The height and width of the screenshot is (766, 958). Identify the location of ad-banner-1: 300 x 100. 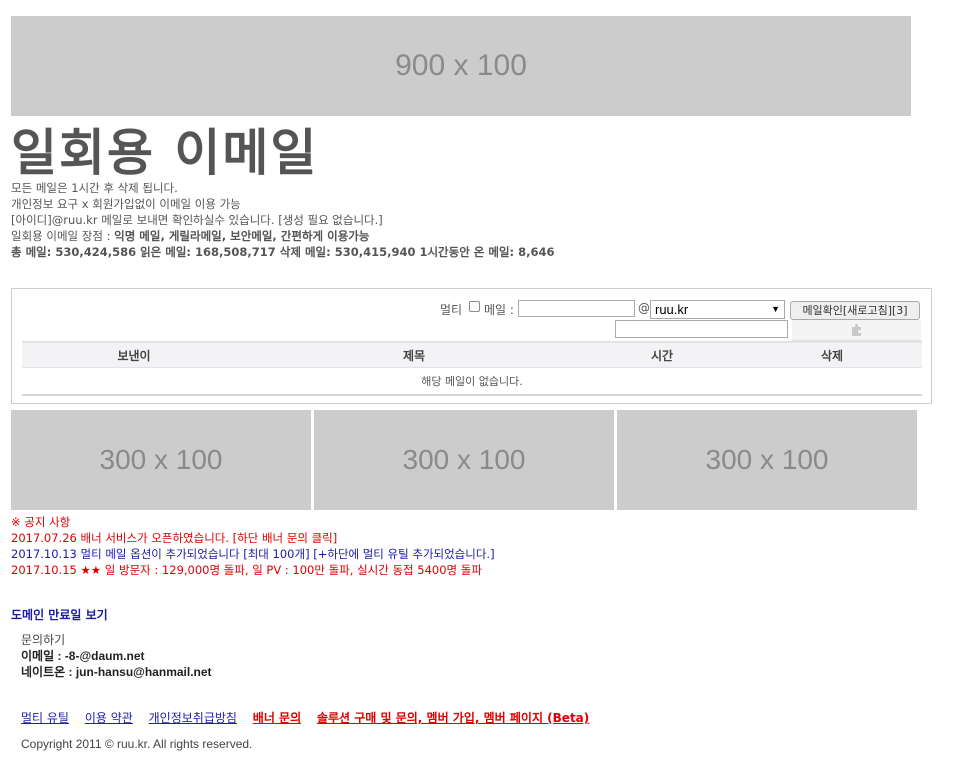
(161, 460).